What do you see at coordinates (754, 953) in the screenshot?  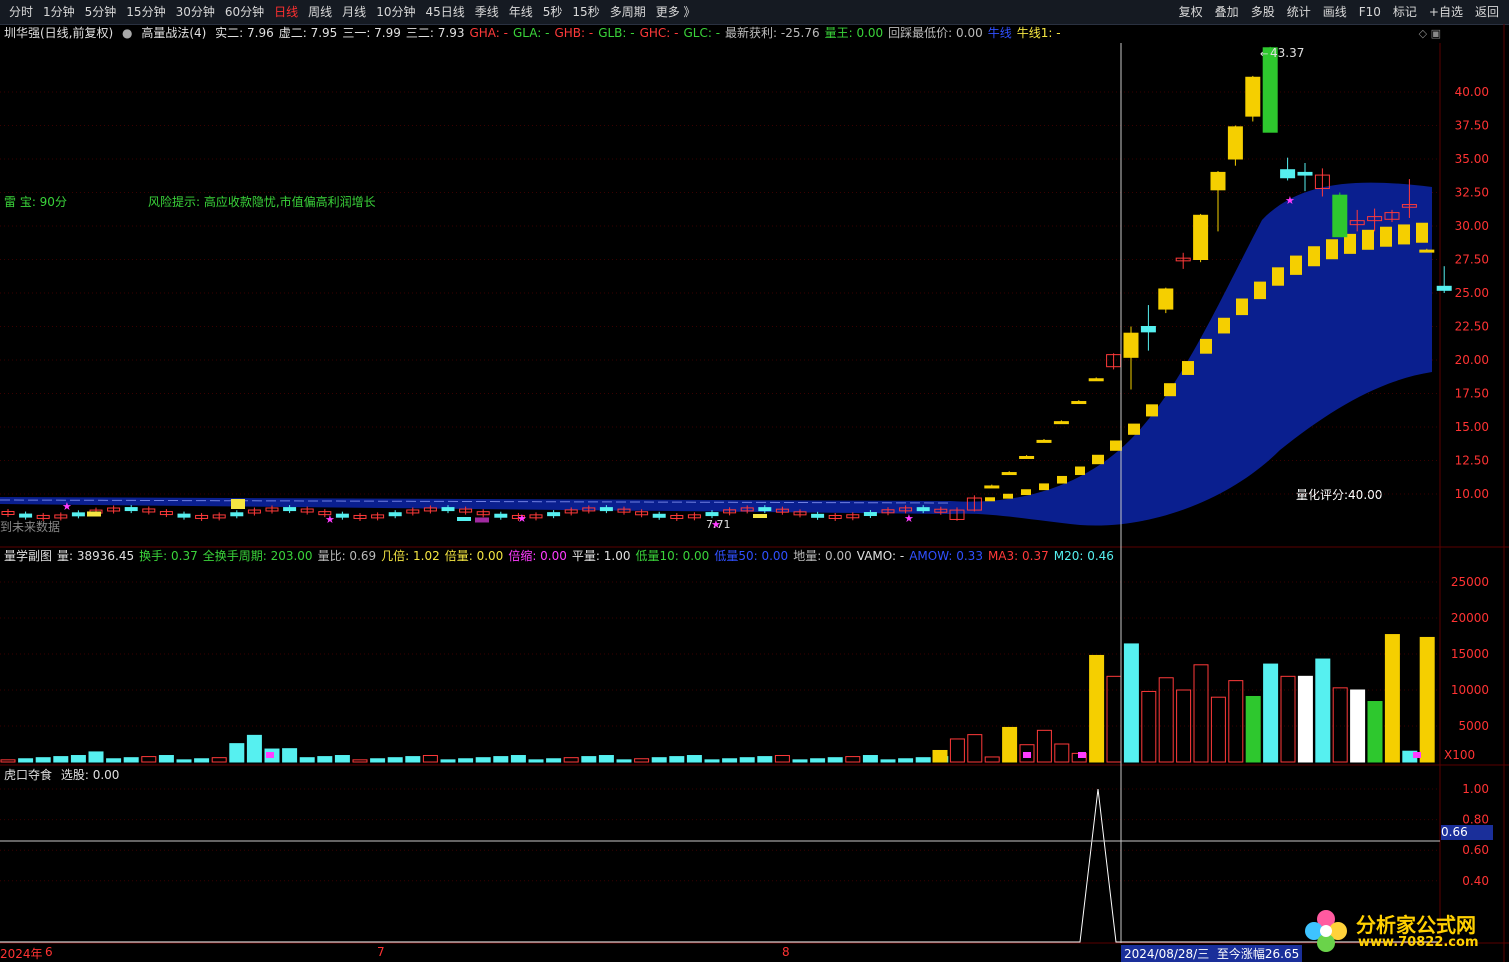 I see `date-axis: 2024年 6 7 8 2024/08/28/三 至今涨幅26.65` at bounding box center [754, 953].